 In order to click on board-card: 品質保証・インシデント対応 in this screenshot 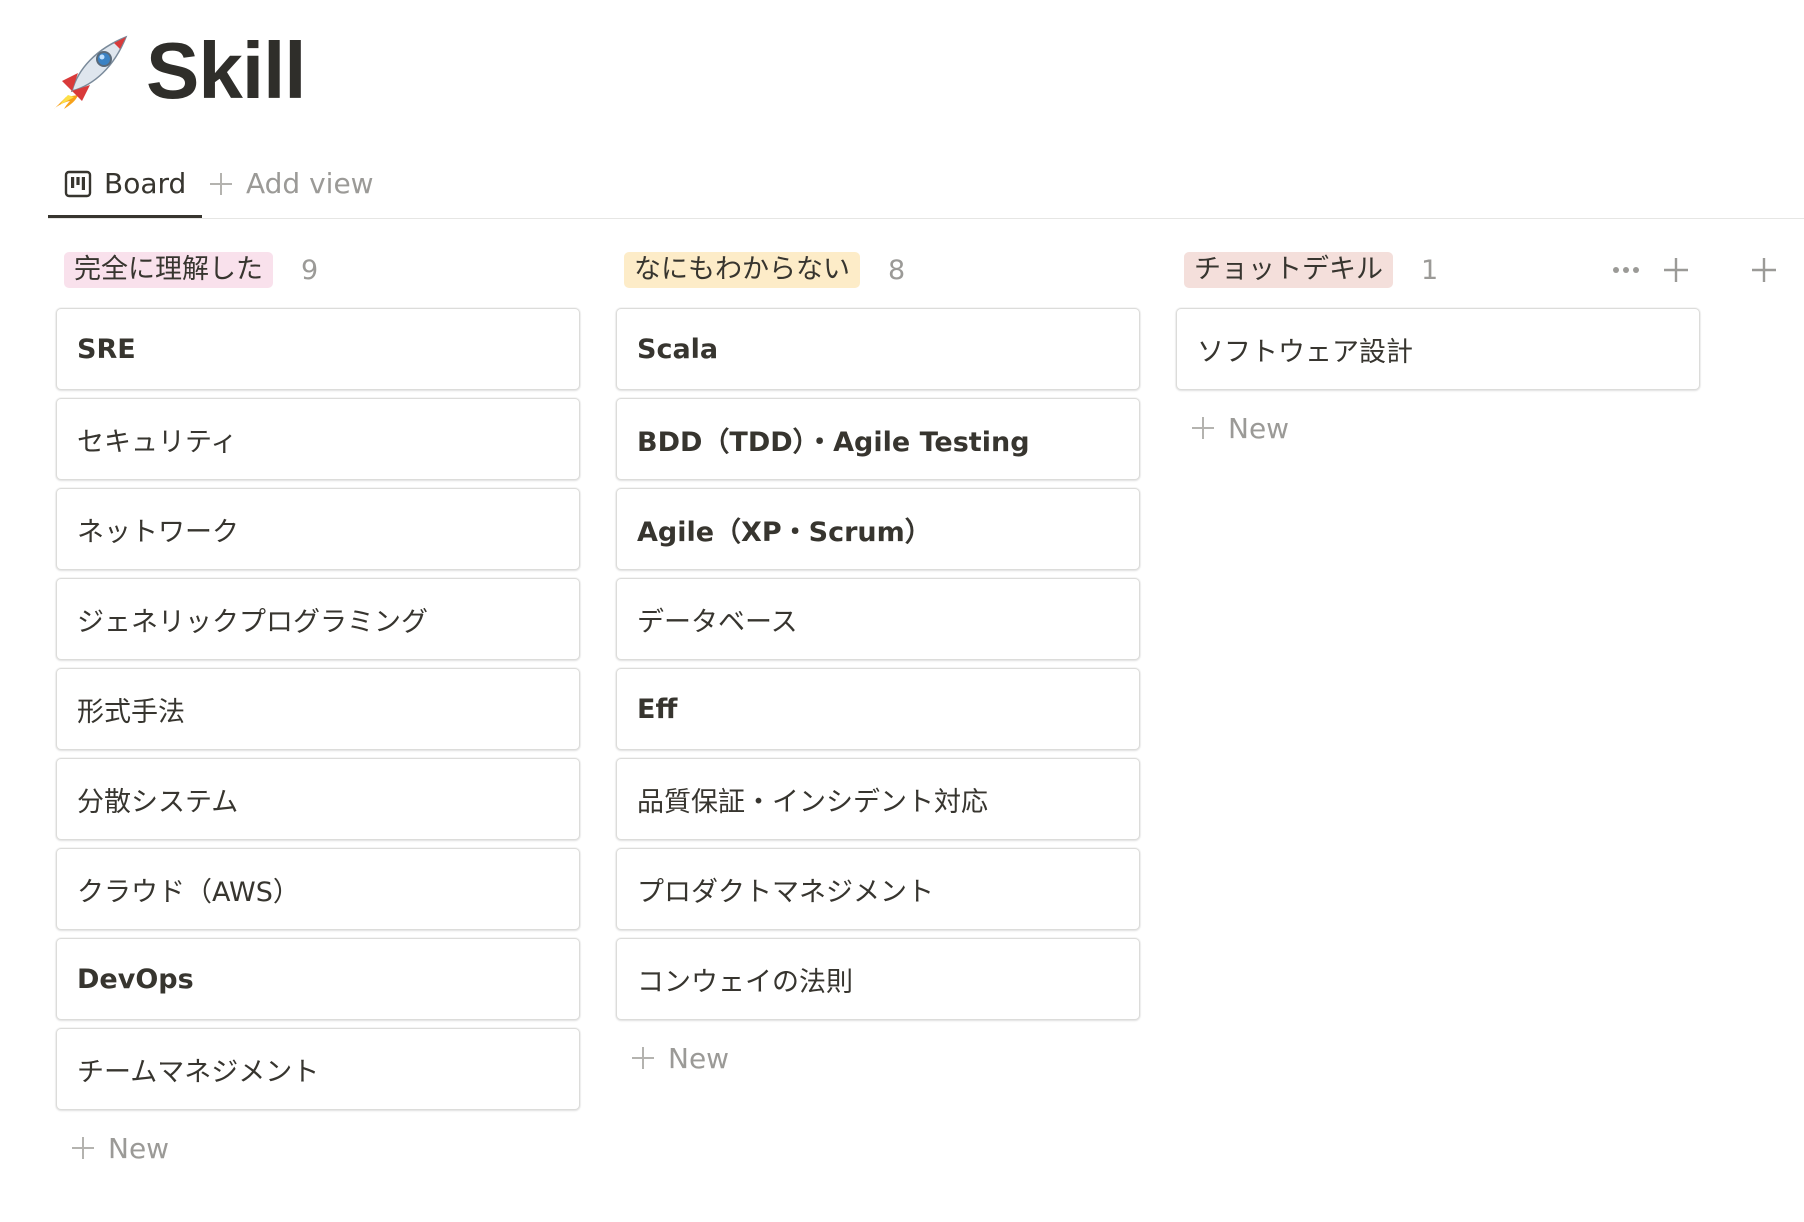, I will do `click(878, 799)`.